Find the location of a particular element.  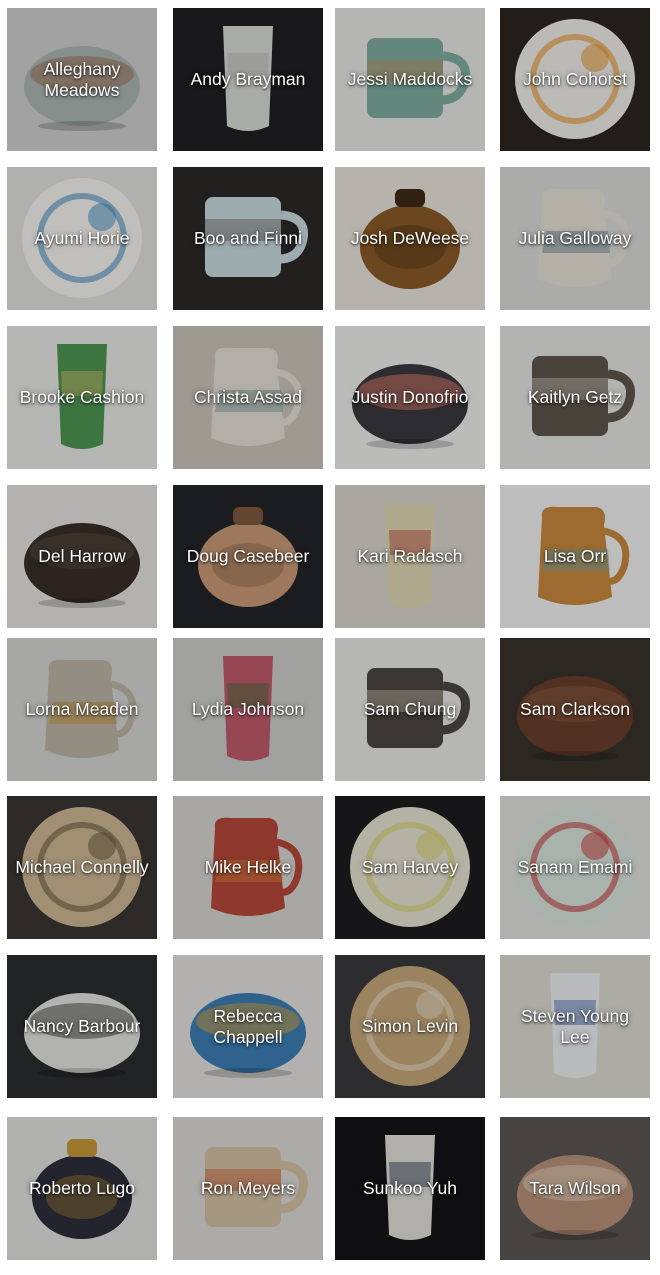

artist-tile: Nancy Barbour is located at coordinates (82, 1026).